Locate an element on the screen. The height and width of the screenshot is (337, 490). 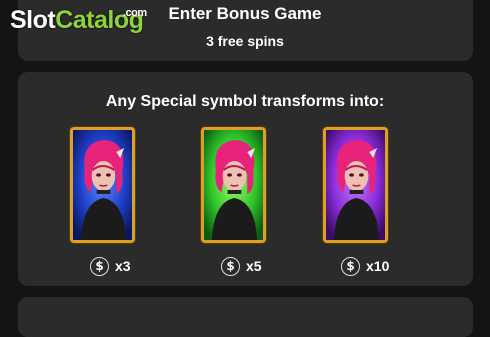
payout-green: $ x5 is located at coordinates (241, 266).